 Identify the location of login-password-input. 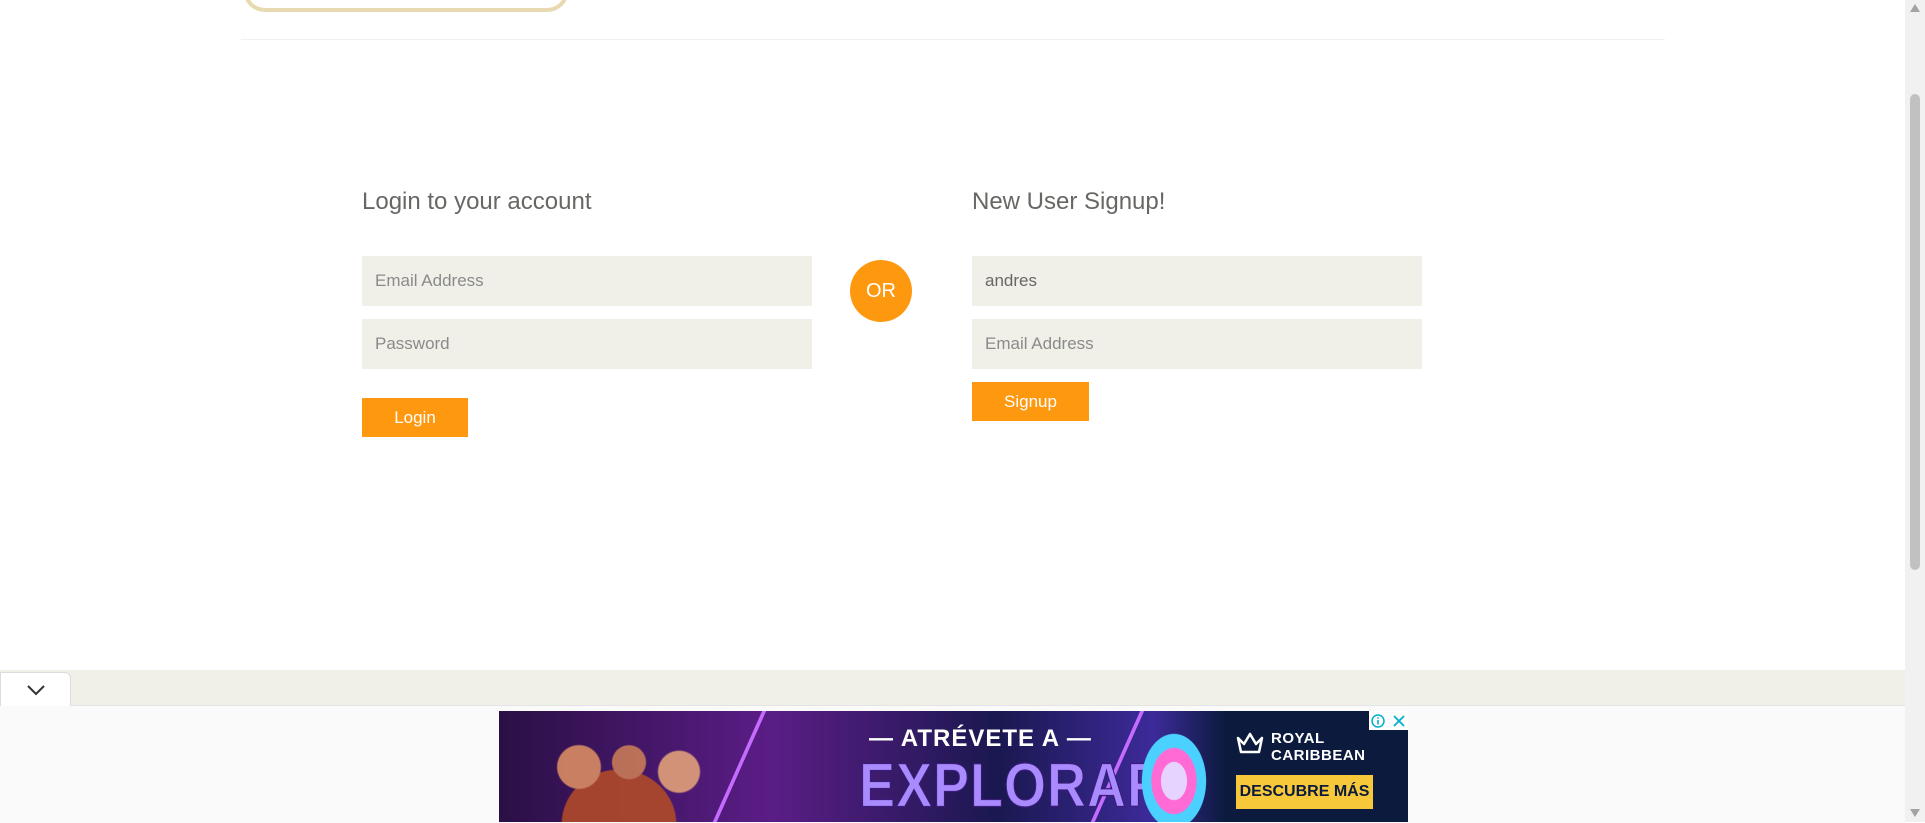
(587, 344).